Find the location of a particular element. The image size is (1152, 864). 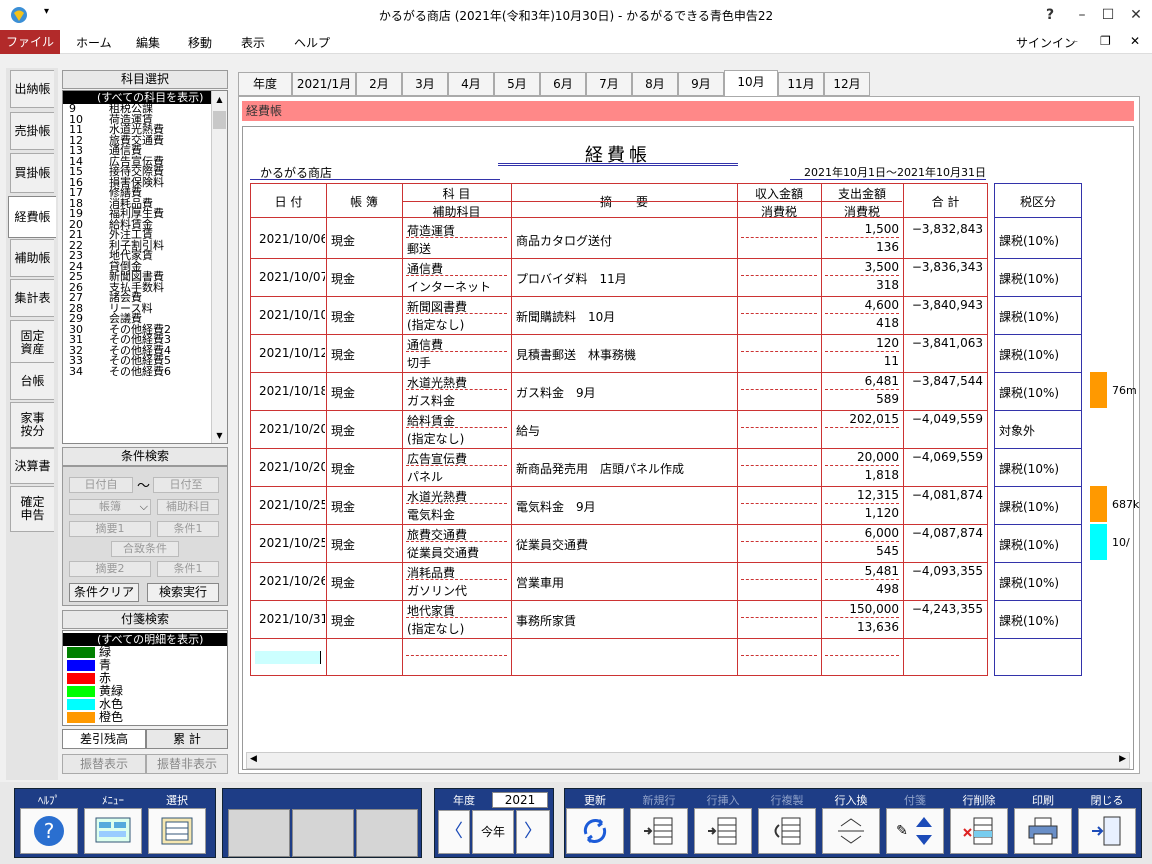

tag-item: 緑 is located at coordinates (145, 652).